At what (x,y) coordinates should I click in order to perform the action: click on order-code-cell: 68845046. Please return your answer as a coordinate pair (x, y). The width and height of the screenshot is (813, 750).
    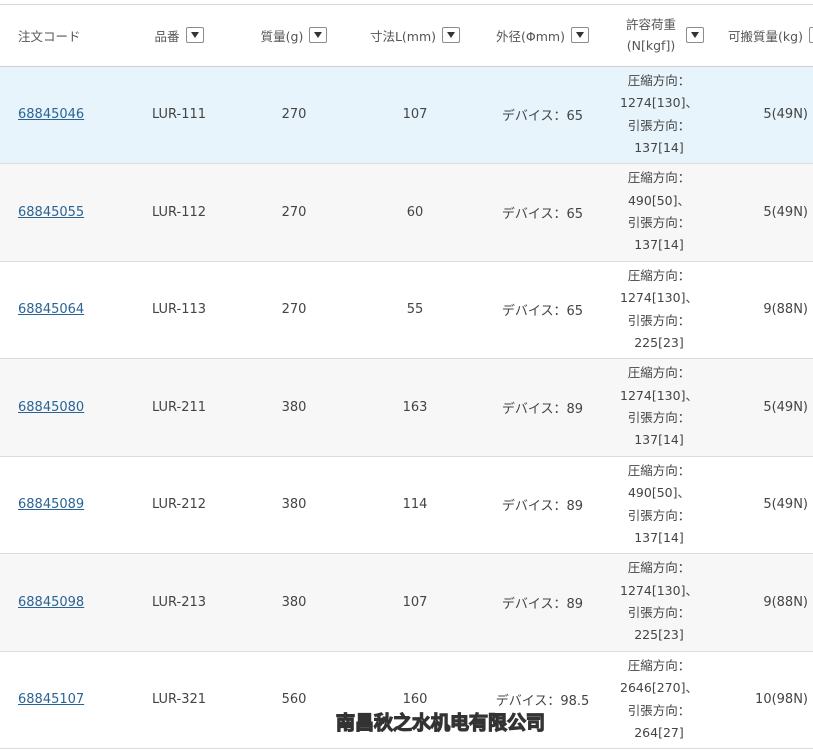
    Looking at the image, I should click on (60, 114).